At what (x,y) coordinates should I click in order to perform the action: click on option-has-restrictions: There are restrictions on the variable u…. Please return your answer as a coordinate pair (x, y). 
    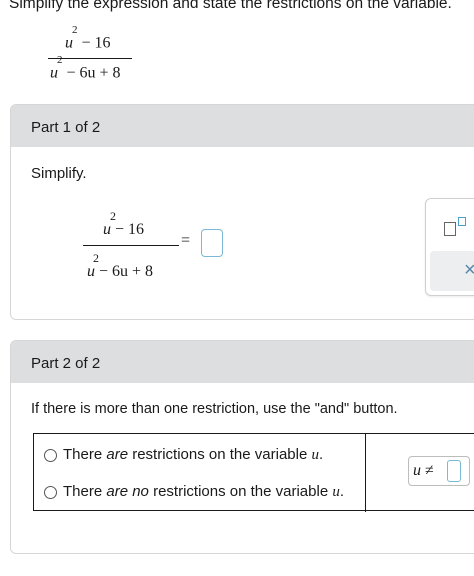
    Looking at the image, I should click on (183, 455).